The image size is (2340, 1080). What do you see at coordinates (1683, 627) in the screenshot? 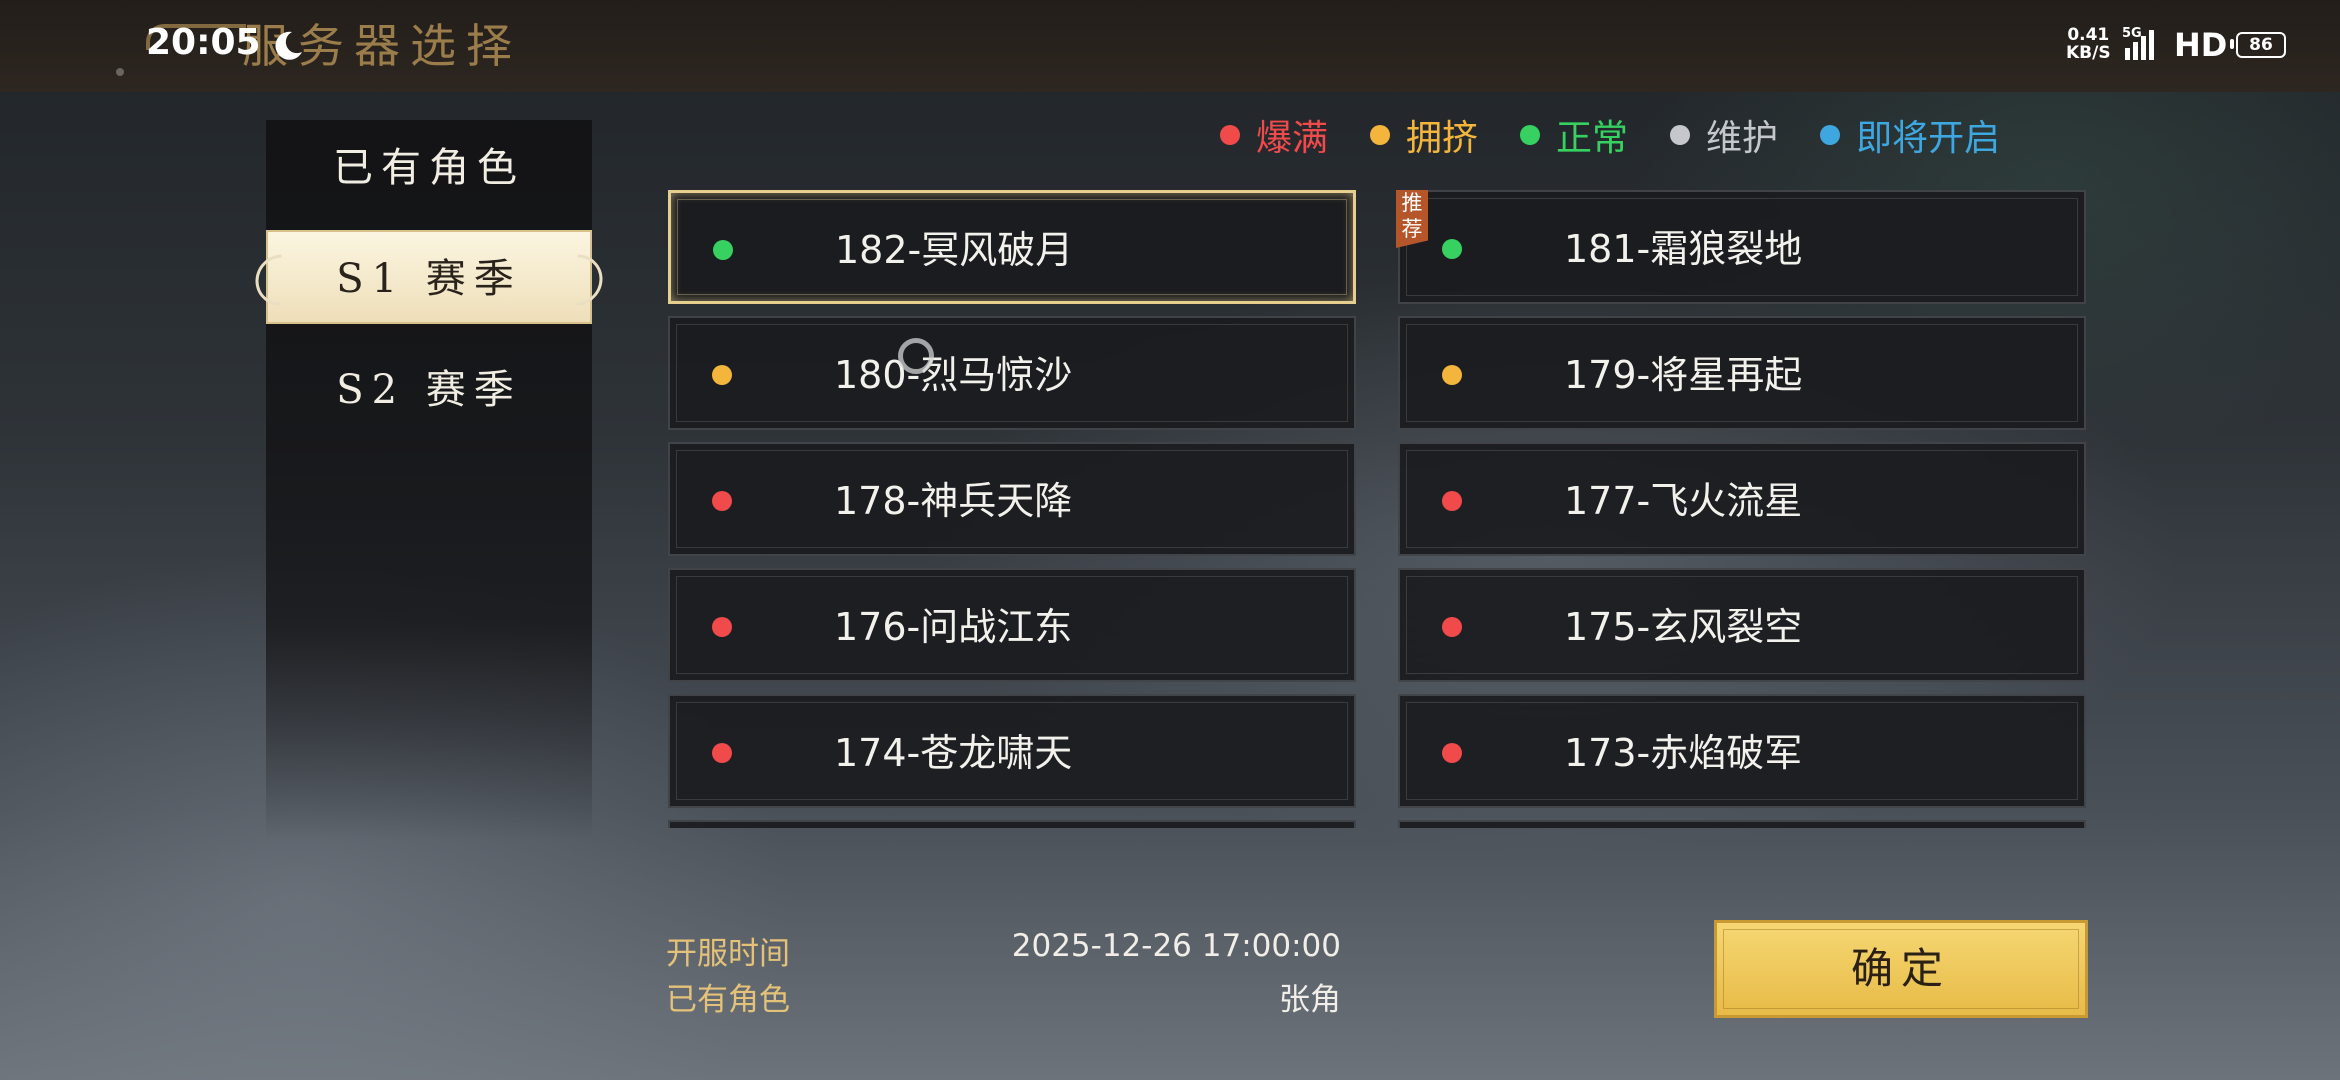
I see `server-name: 175-玄风裂空` at bounding box center [1683, 627].